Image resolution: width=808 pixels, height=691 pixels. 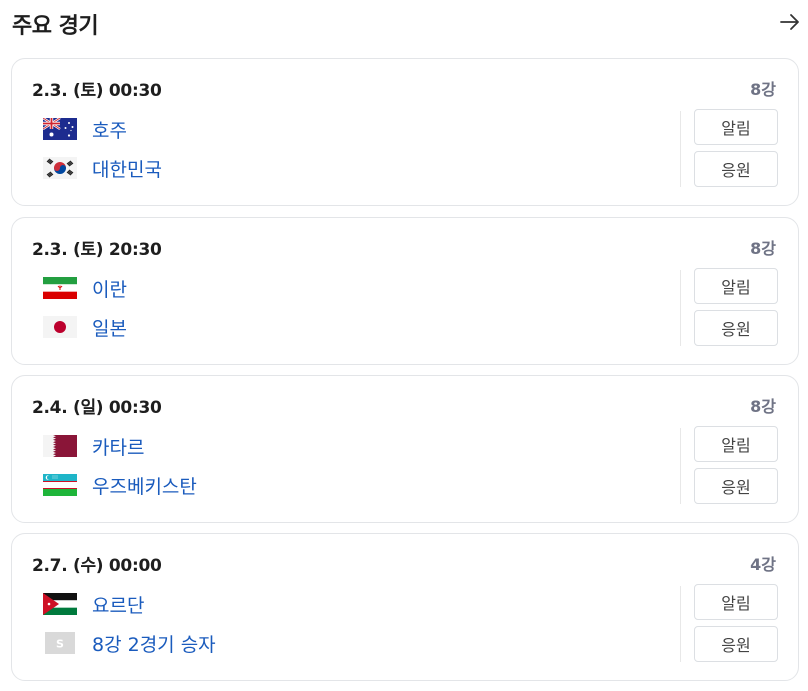 What do you see at coordinates (85, 129) in the screenshot?
I see `team-row: 호주` at bounding box center [85, 129].